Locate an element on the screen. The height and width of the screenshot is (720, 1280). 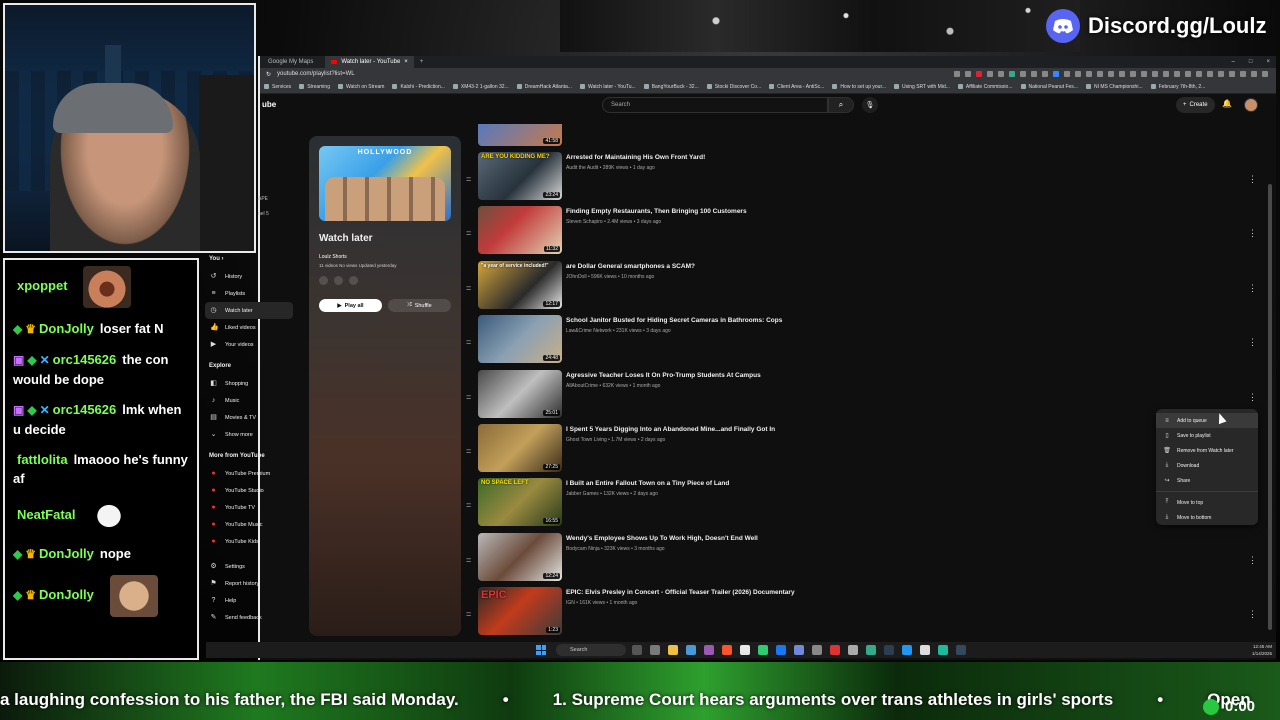
tab-watch-later: Watch later - YouTube × is located at coordinates (369, 62).